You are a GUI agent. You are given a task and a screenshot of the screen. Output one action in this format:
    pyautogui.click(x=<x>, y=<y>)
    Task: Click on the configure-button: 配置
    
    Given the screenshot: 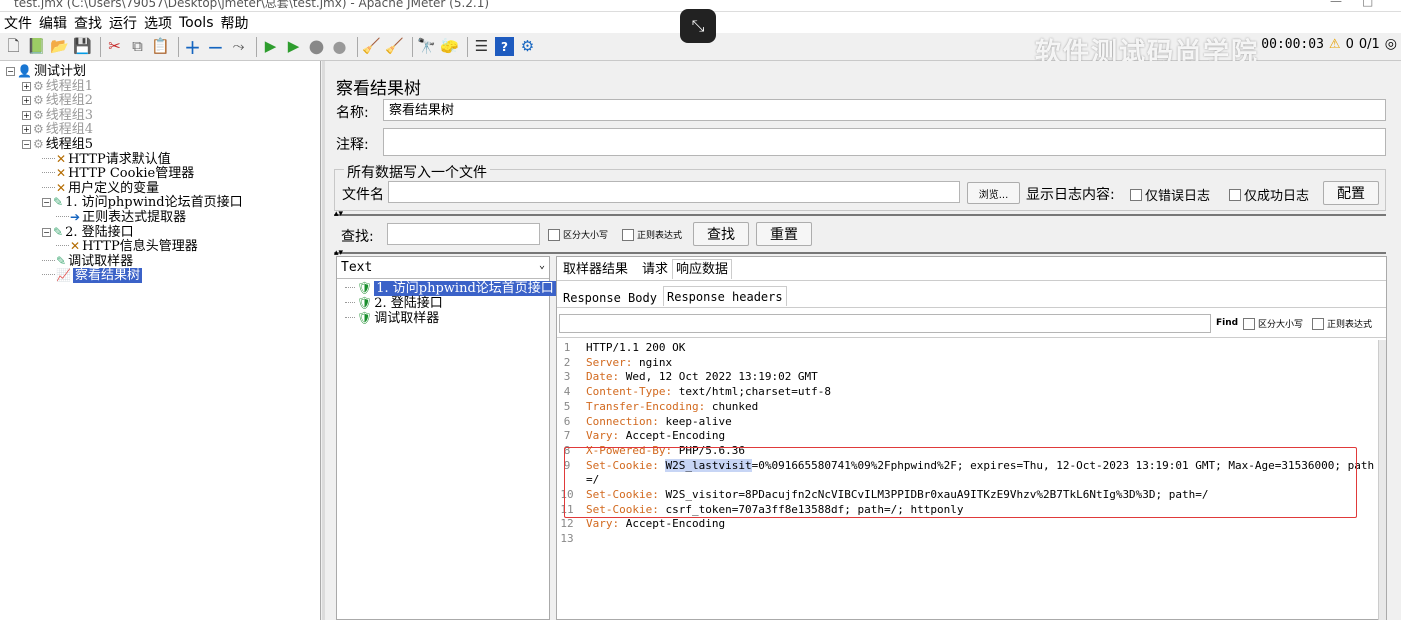 What is the action you would take?
    pyautogui.click(x=1351, y=193)
    